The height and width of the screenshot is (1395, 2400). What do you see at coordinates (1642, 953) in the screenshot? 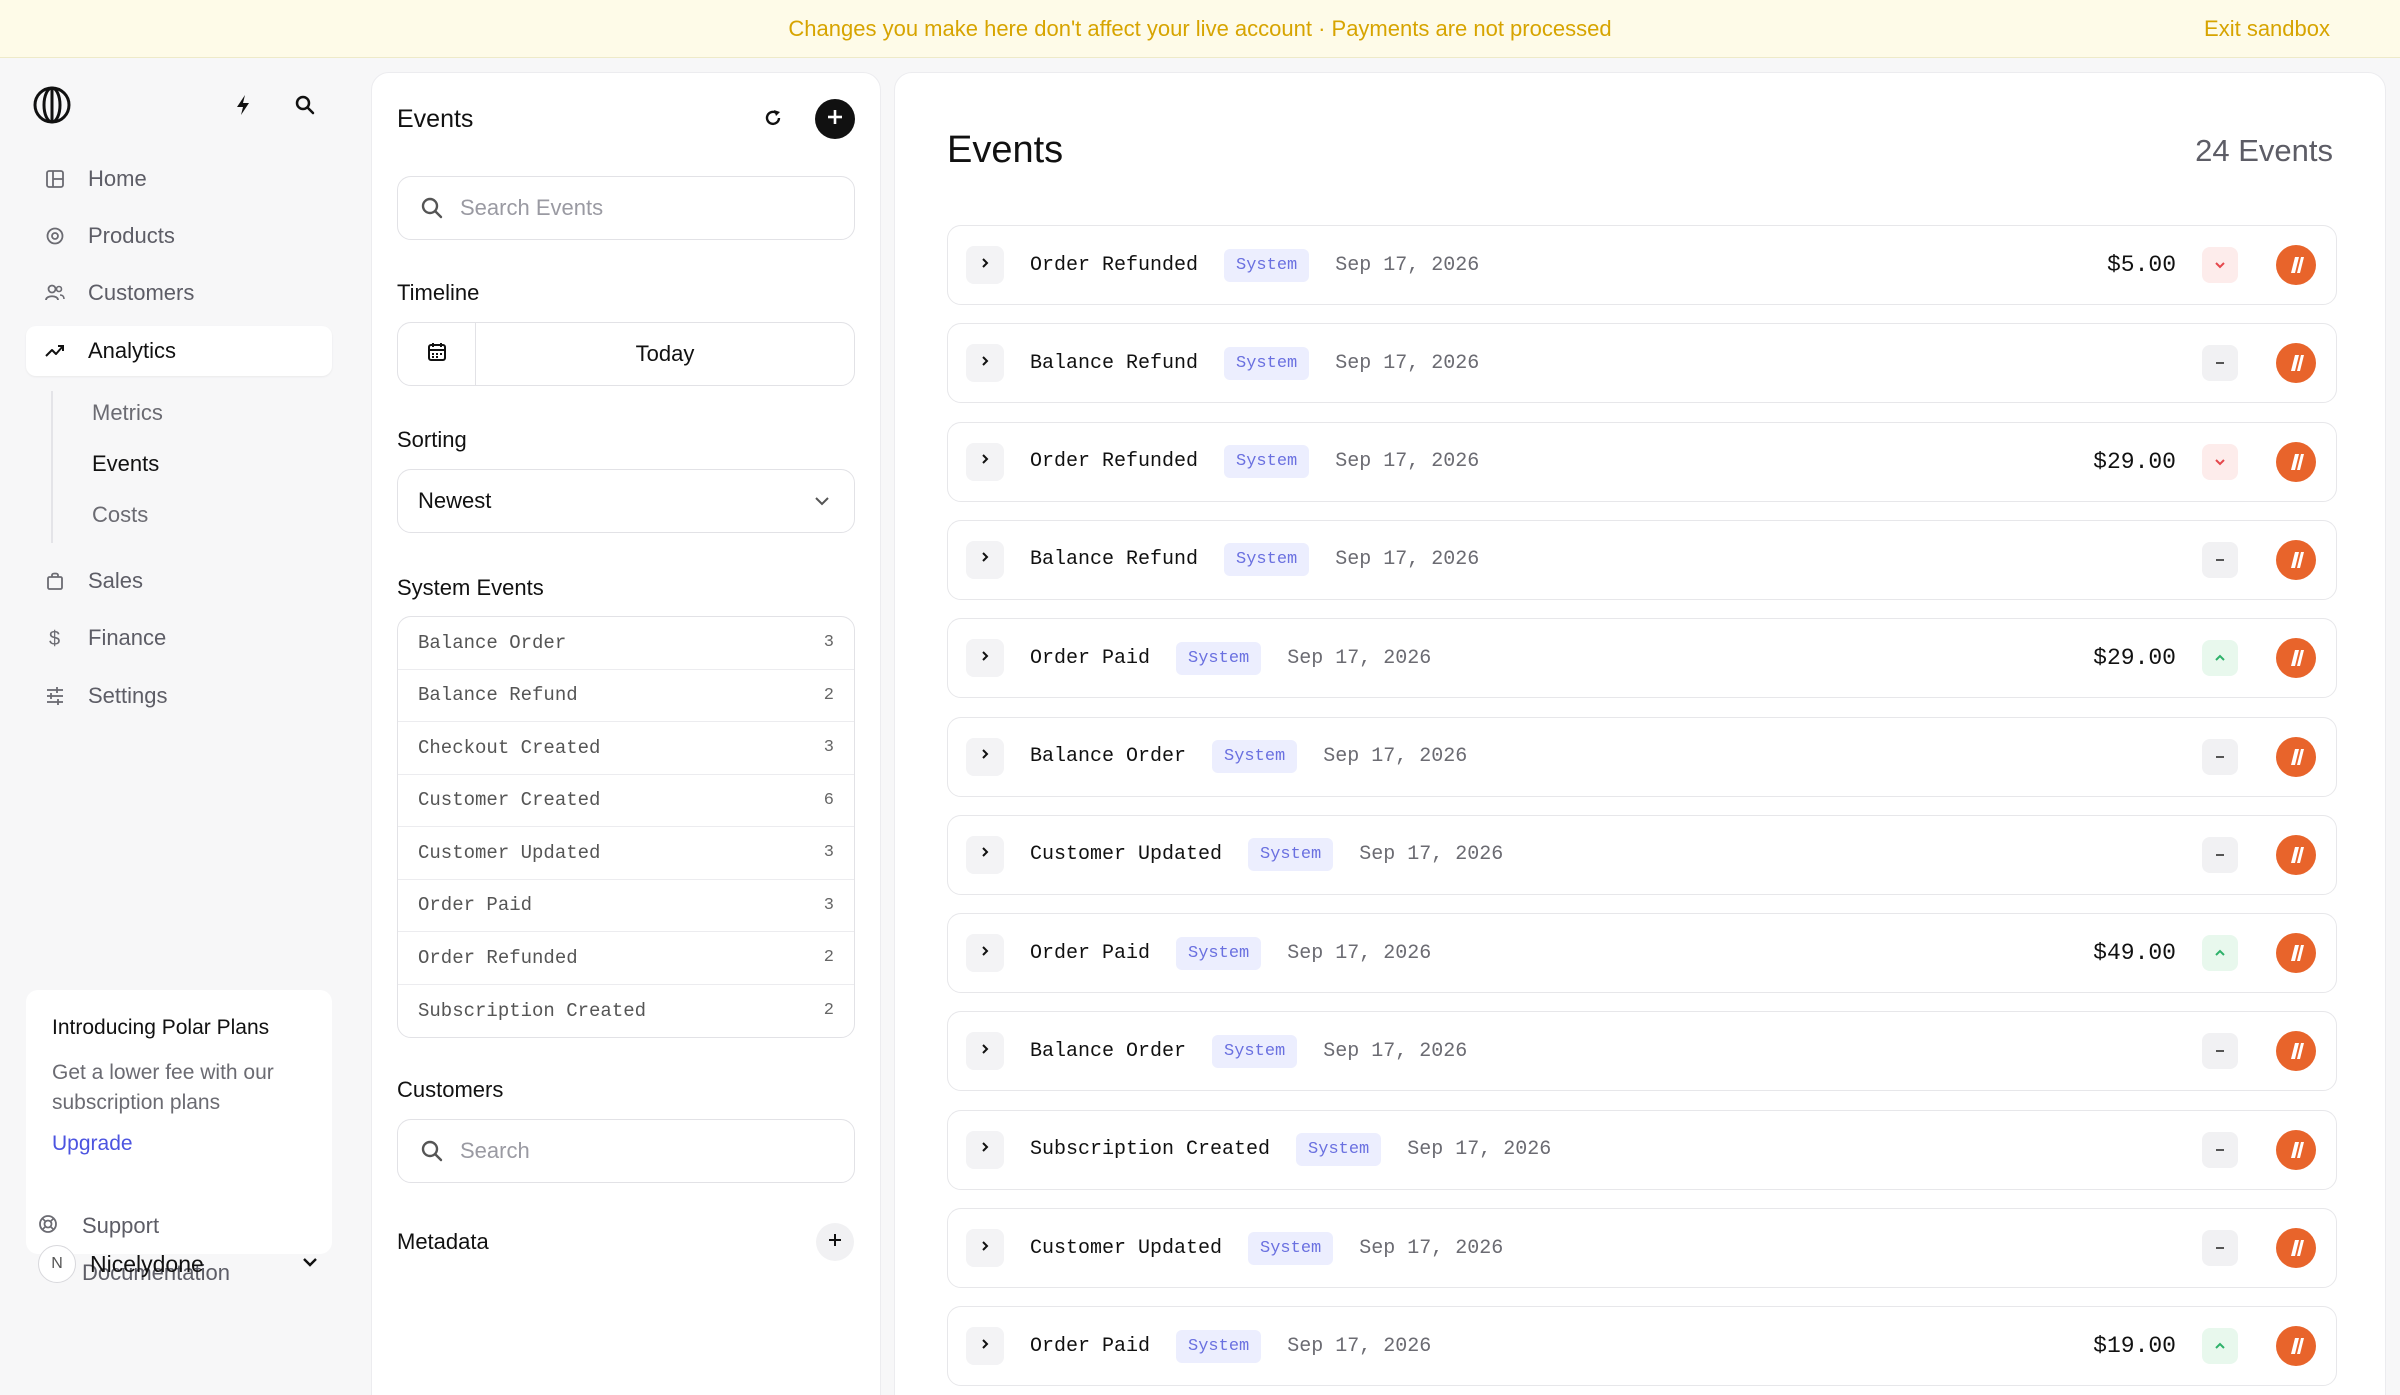
I see `event-row: Order Paid System Sep 17, 2026 $49.00` at bounding box center [1642, 953].